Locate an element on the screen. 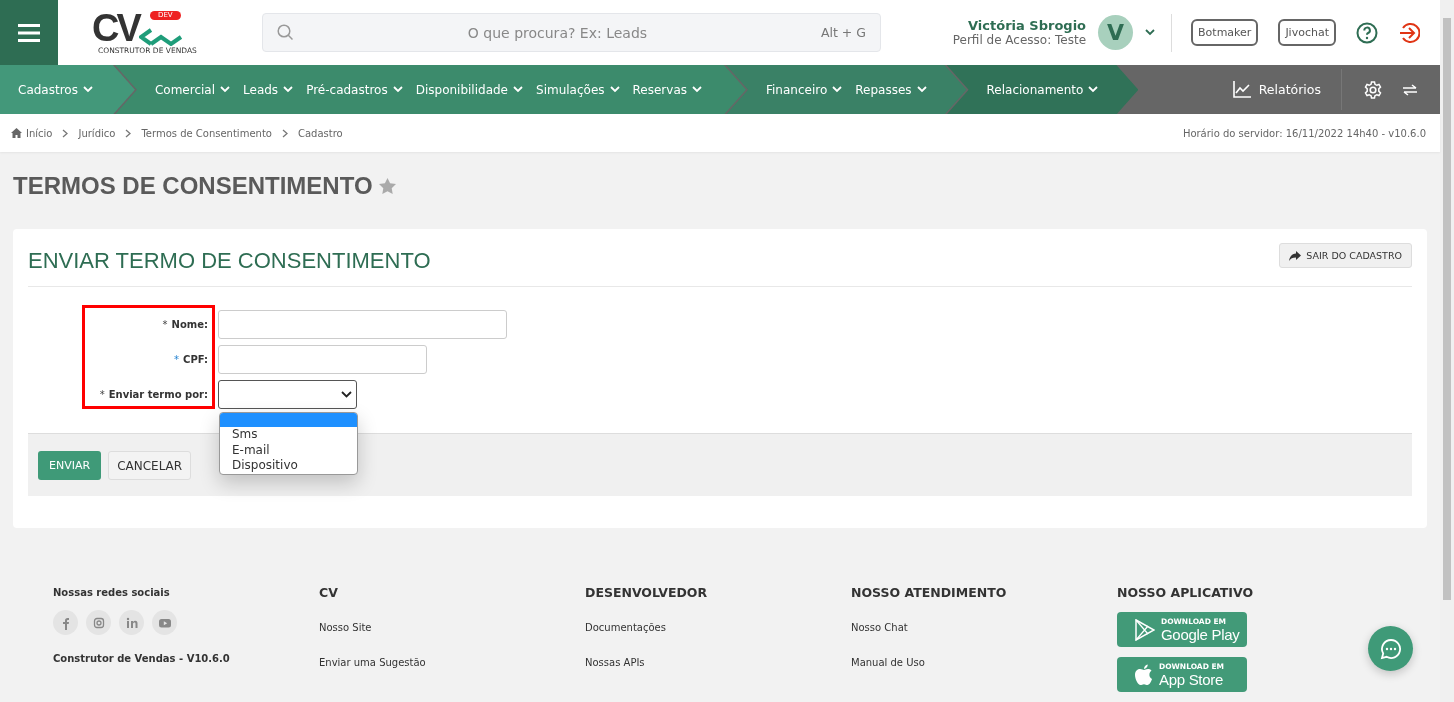 This screenshot has width=1454, height=702. footer-link: Nosso Chat is located at coordinates (984, 627).